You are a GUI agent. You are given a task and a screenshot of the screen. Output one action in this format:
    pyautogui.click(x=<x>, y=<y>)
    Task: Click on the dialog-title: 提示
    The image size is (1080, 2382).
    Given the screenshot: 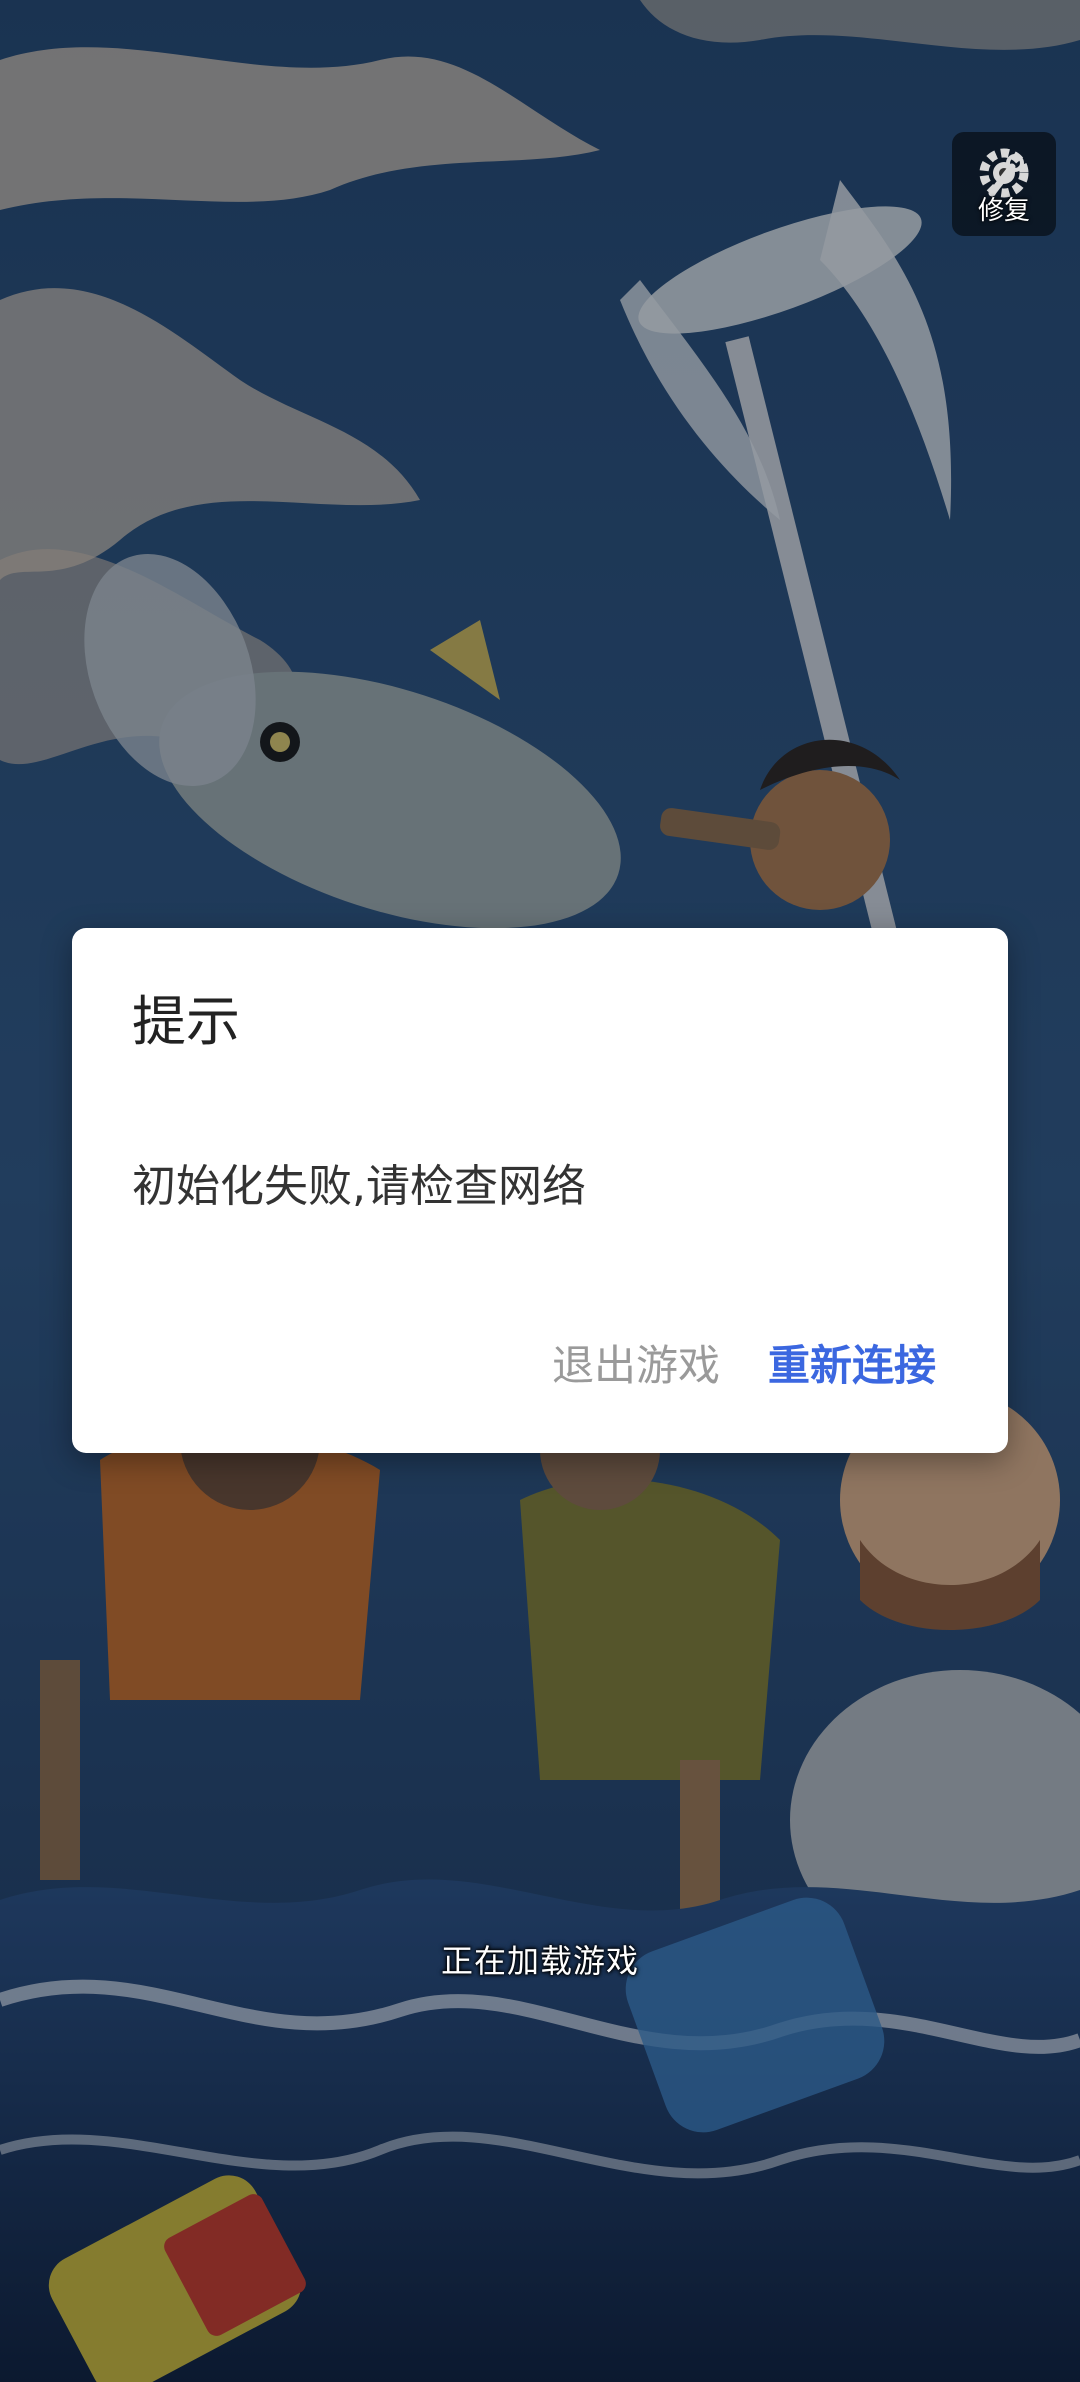 What is the action you would take?
    pyautogui.click(x=186, y=1021)
    